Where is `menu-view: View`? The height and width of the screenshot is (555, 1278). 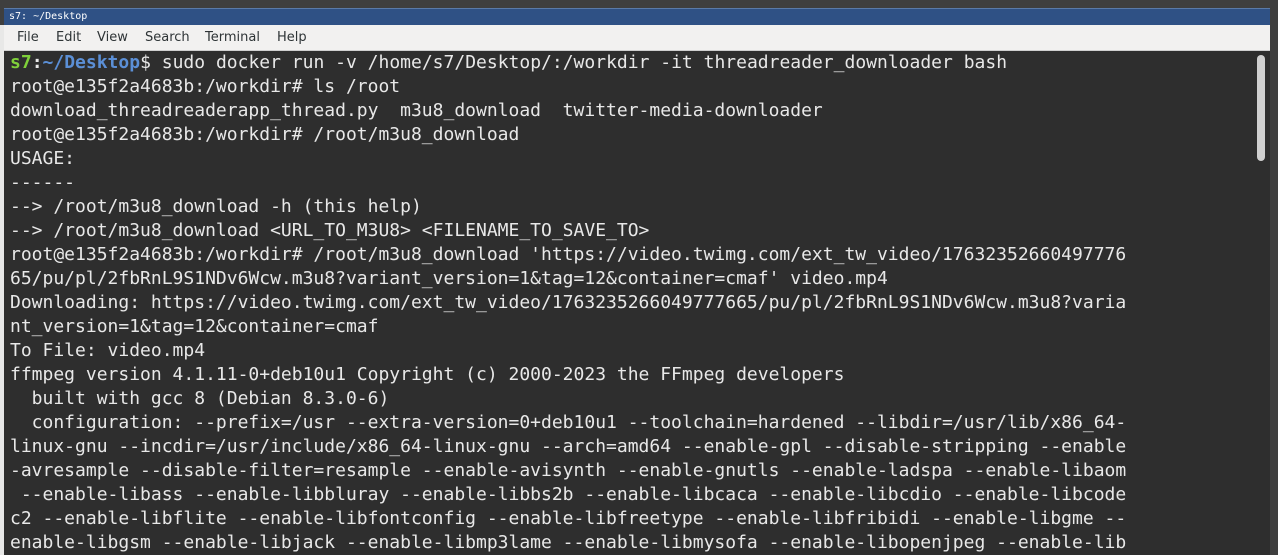 menu-view: View is located at coordinates (112, 38).